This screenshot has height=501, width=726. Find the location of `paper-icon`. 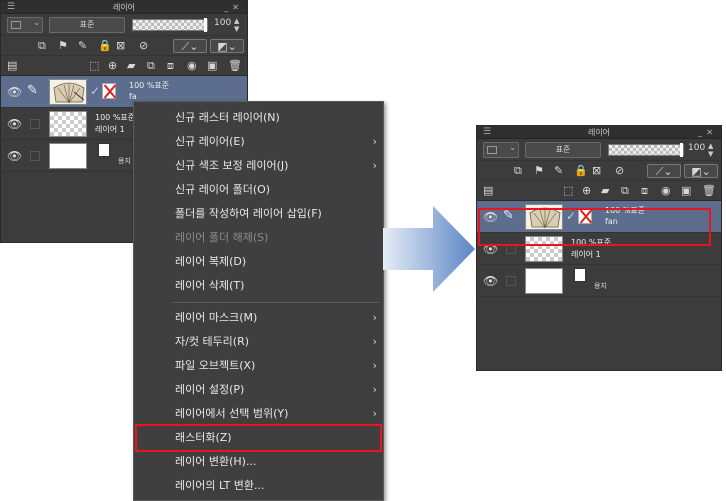

paper-icon is located at coordinates (104, 150).